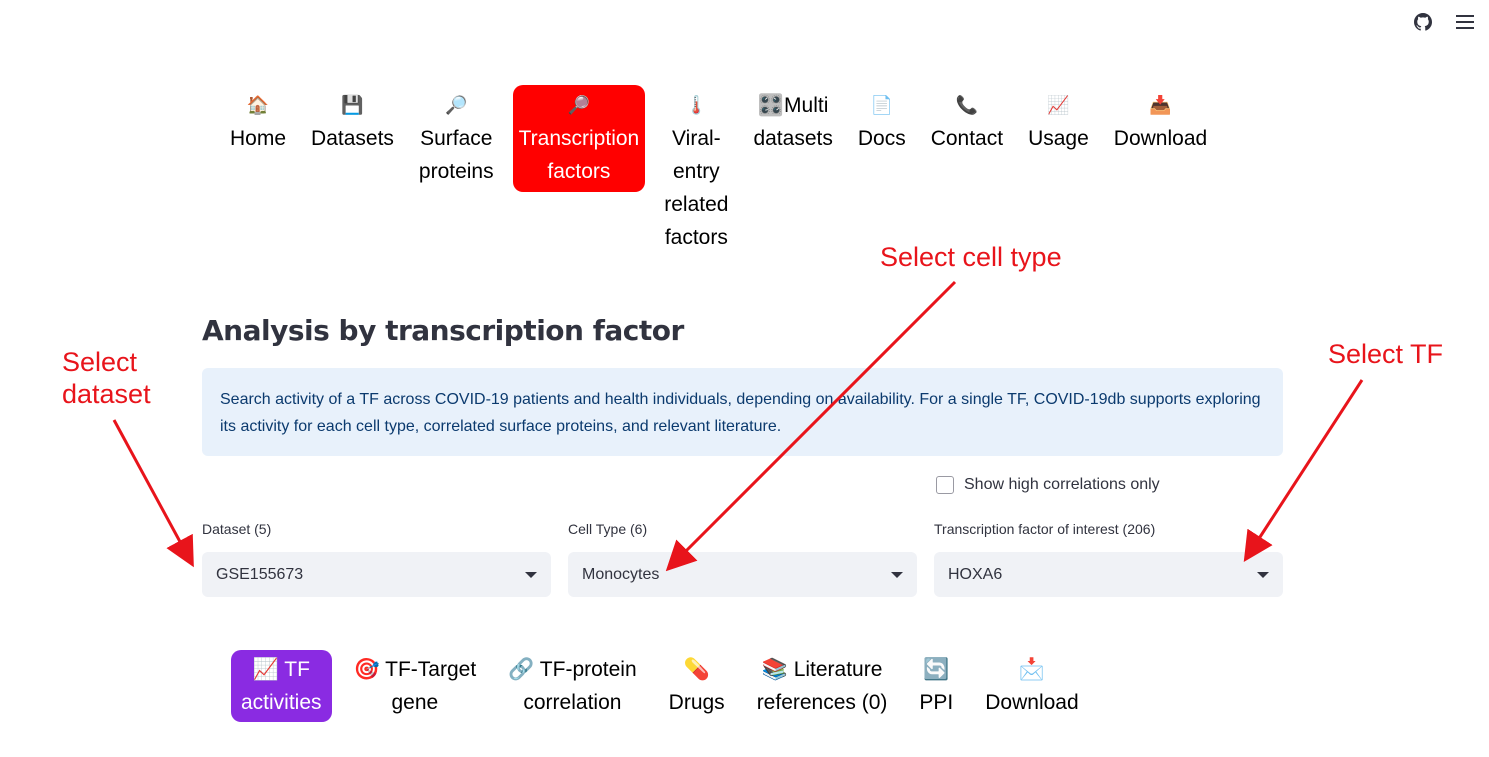 The image size is (1489, 757). What do you see at coordinates (1058, 122) in the screenshot?
I see `nav-item-usage: 📈 Usage` at bounding box center [1058, 122].